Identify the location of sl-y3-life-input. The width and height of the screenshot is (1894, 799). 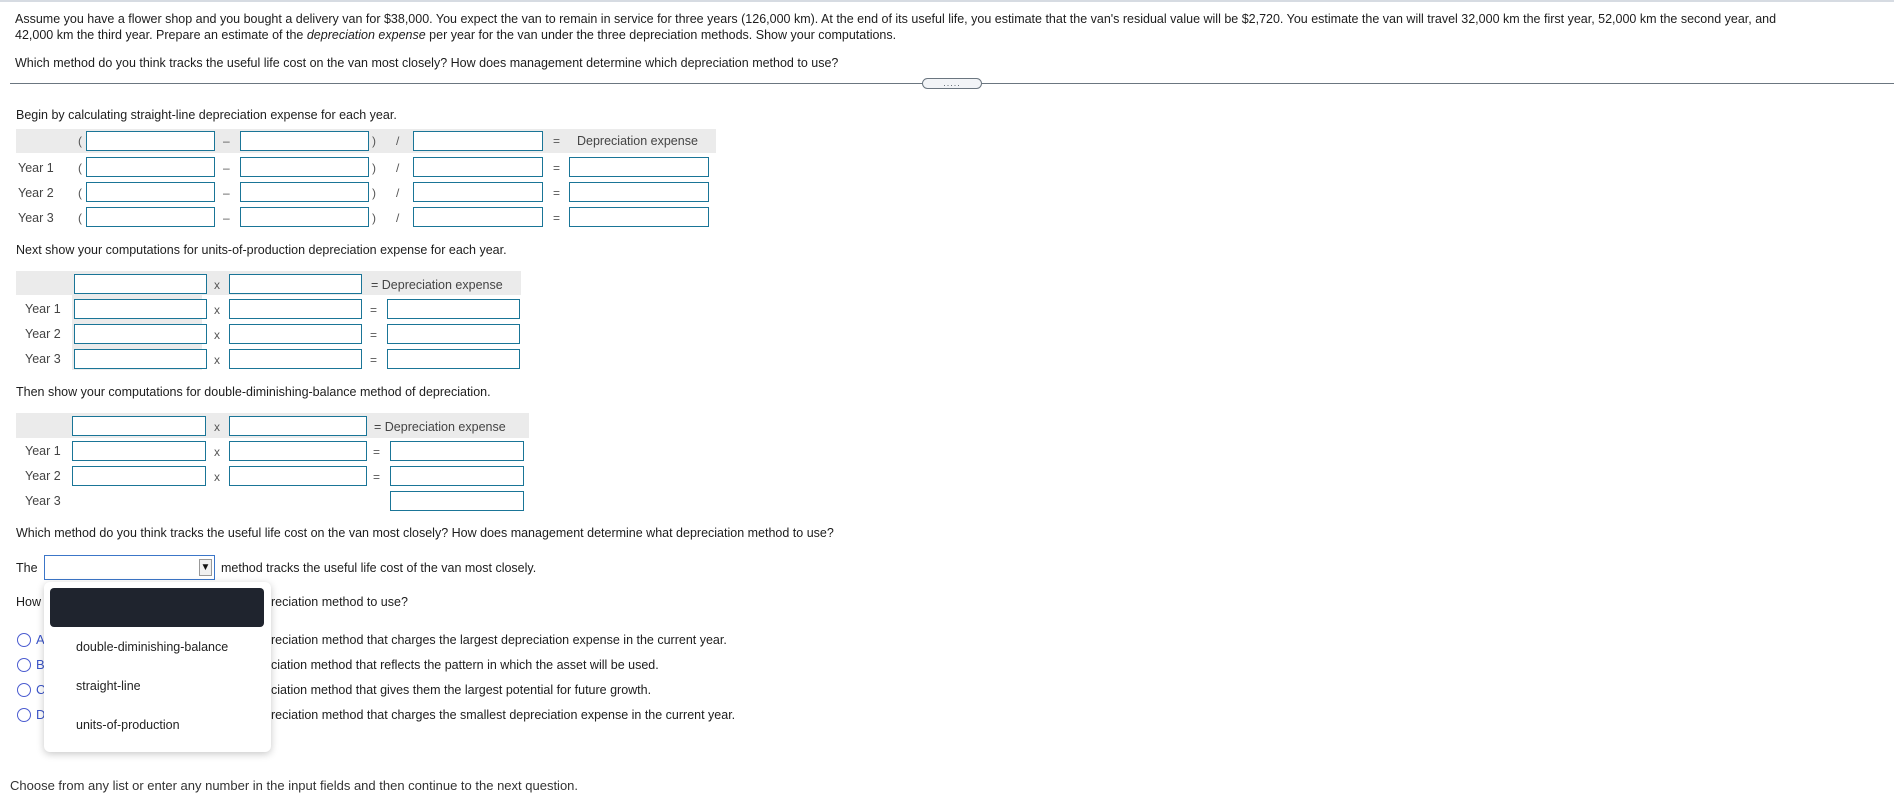
(478, 217).